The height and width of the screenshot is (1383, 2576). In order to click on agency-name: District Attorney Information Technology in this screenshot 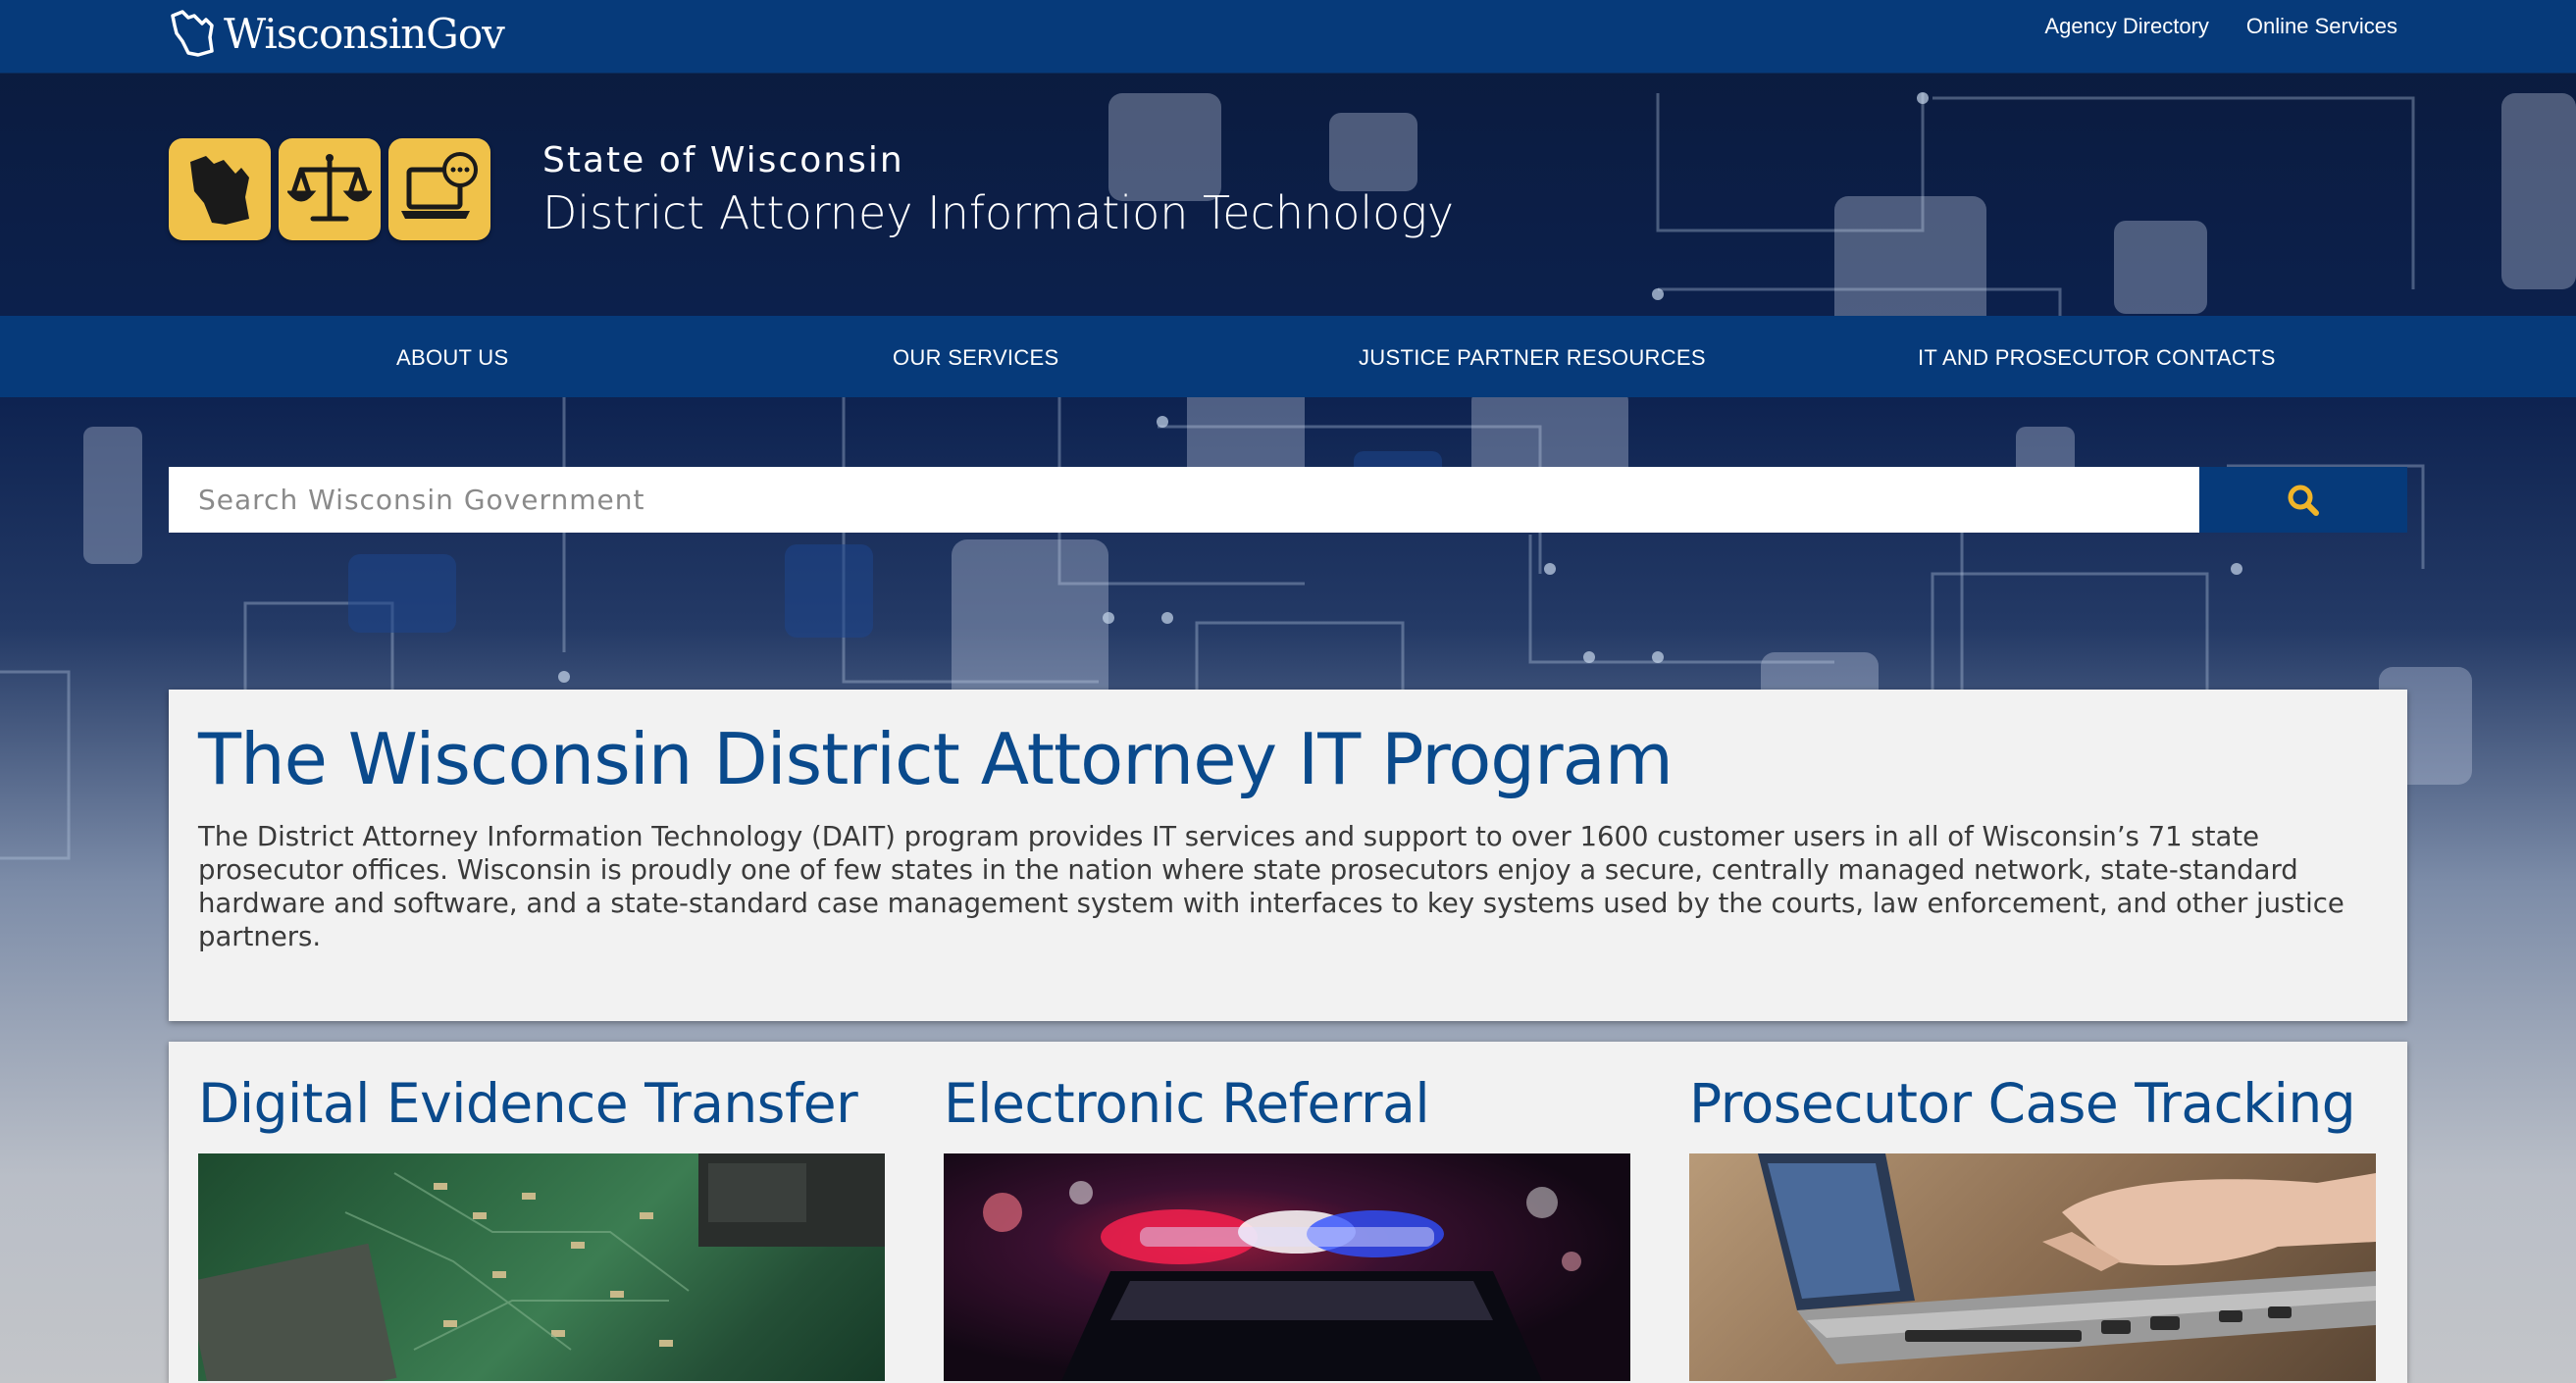, I will do `click(998, 213)`.